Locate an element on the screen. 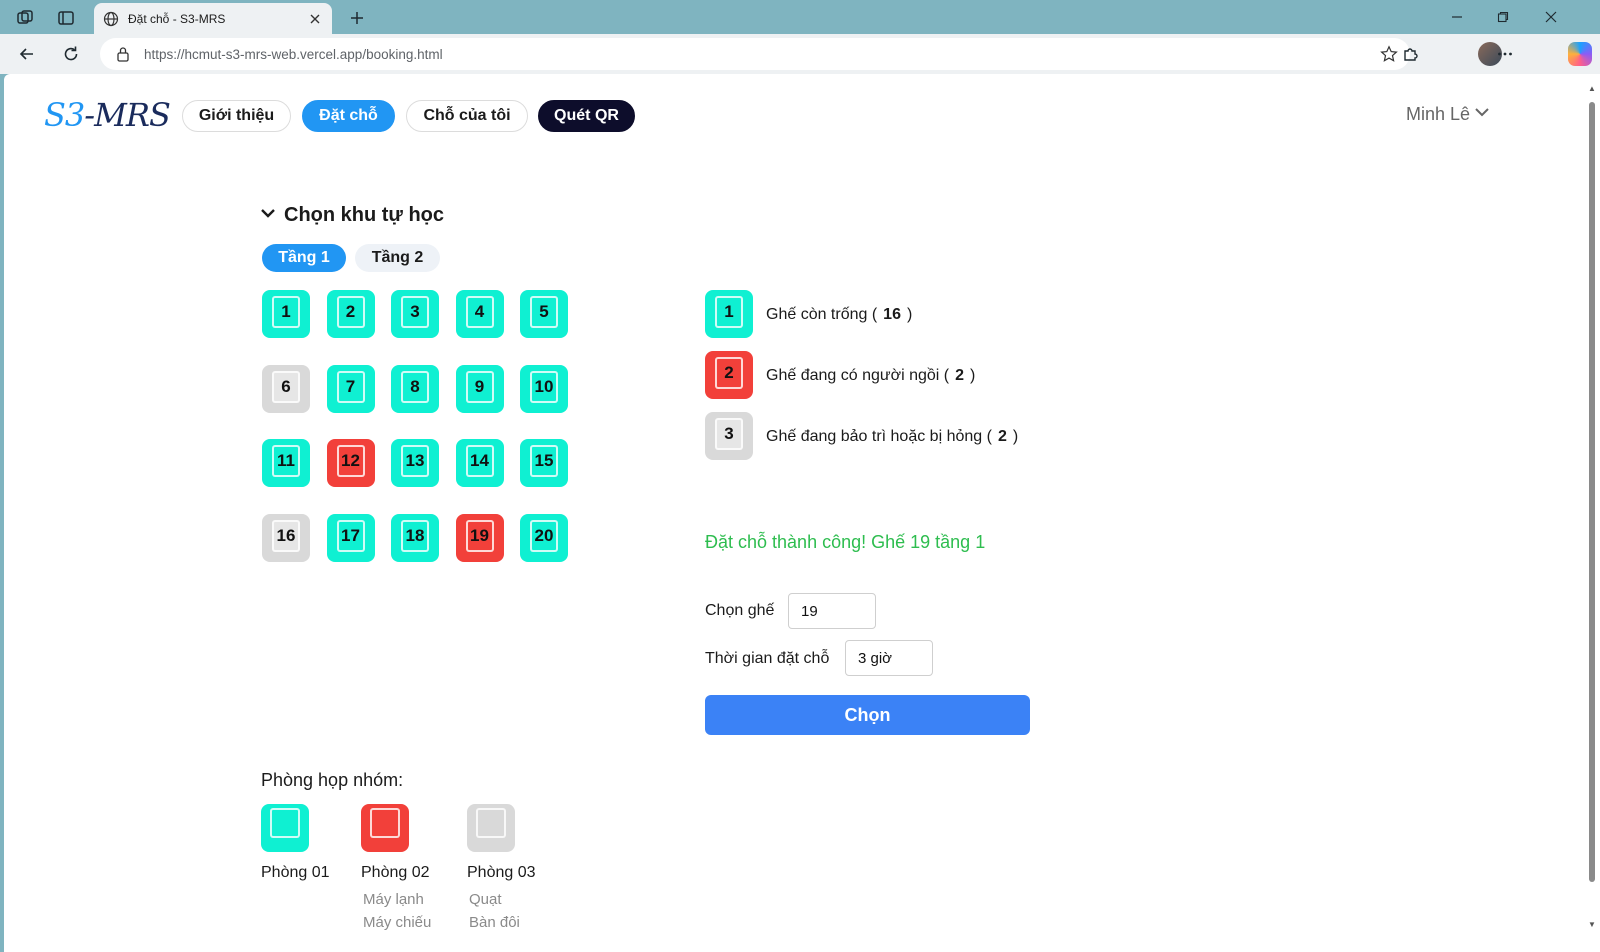 This screenshot has height=952, width=1600. rooms-title: Phòng họp nhóm: is located at coordinates (332, 780).